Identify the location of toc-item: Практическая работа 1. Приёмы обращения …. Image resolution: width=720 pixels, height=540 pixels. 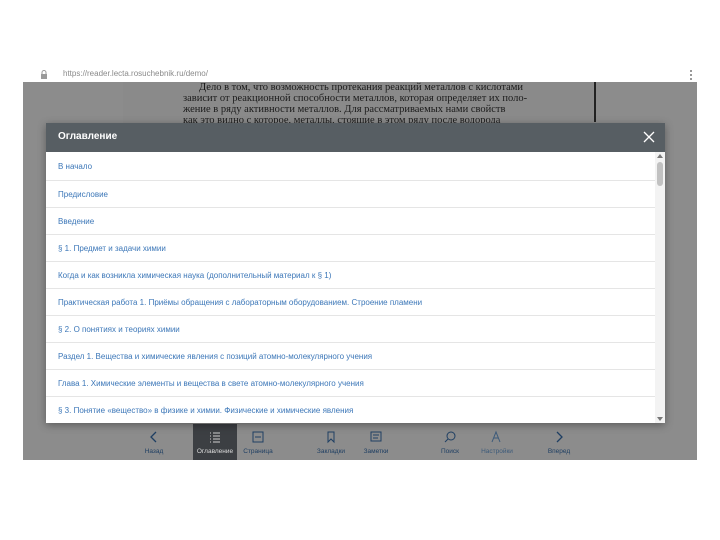
(350, 302).